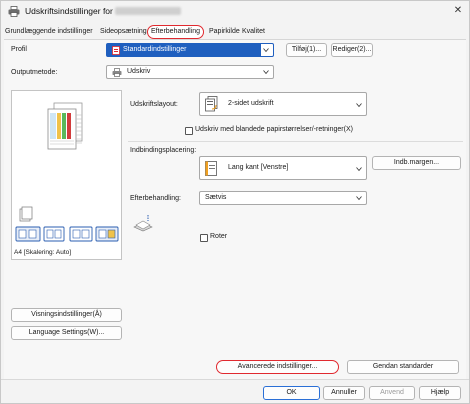 The height and width of the screenshot is (404, 470). Describe the element at coordinates (143, 223) in the screenshot. I see `rotate-preview-icon` at that location.